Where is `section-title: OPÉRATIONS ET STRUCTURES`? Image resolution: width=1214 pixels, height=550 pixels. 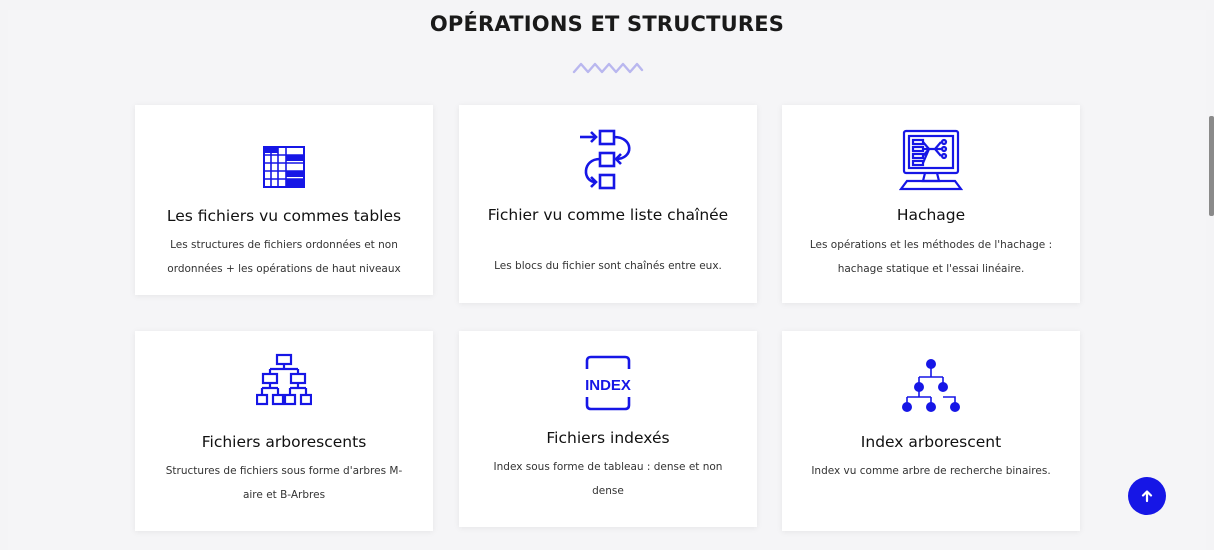 section-title: OPÉRATIONS ET STRUCTURES is located at coordinates (607, 24).